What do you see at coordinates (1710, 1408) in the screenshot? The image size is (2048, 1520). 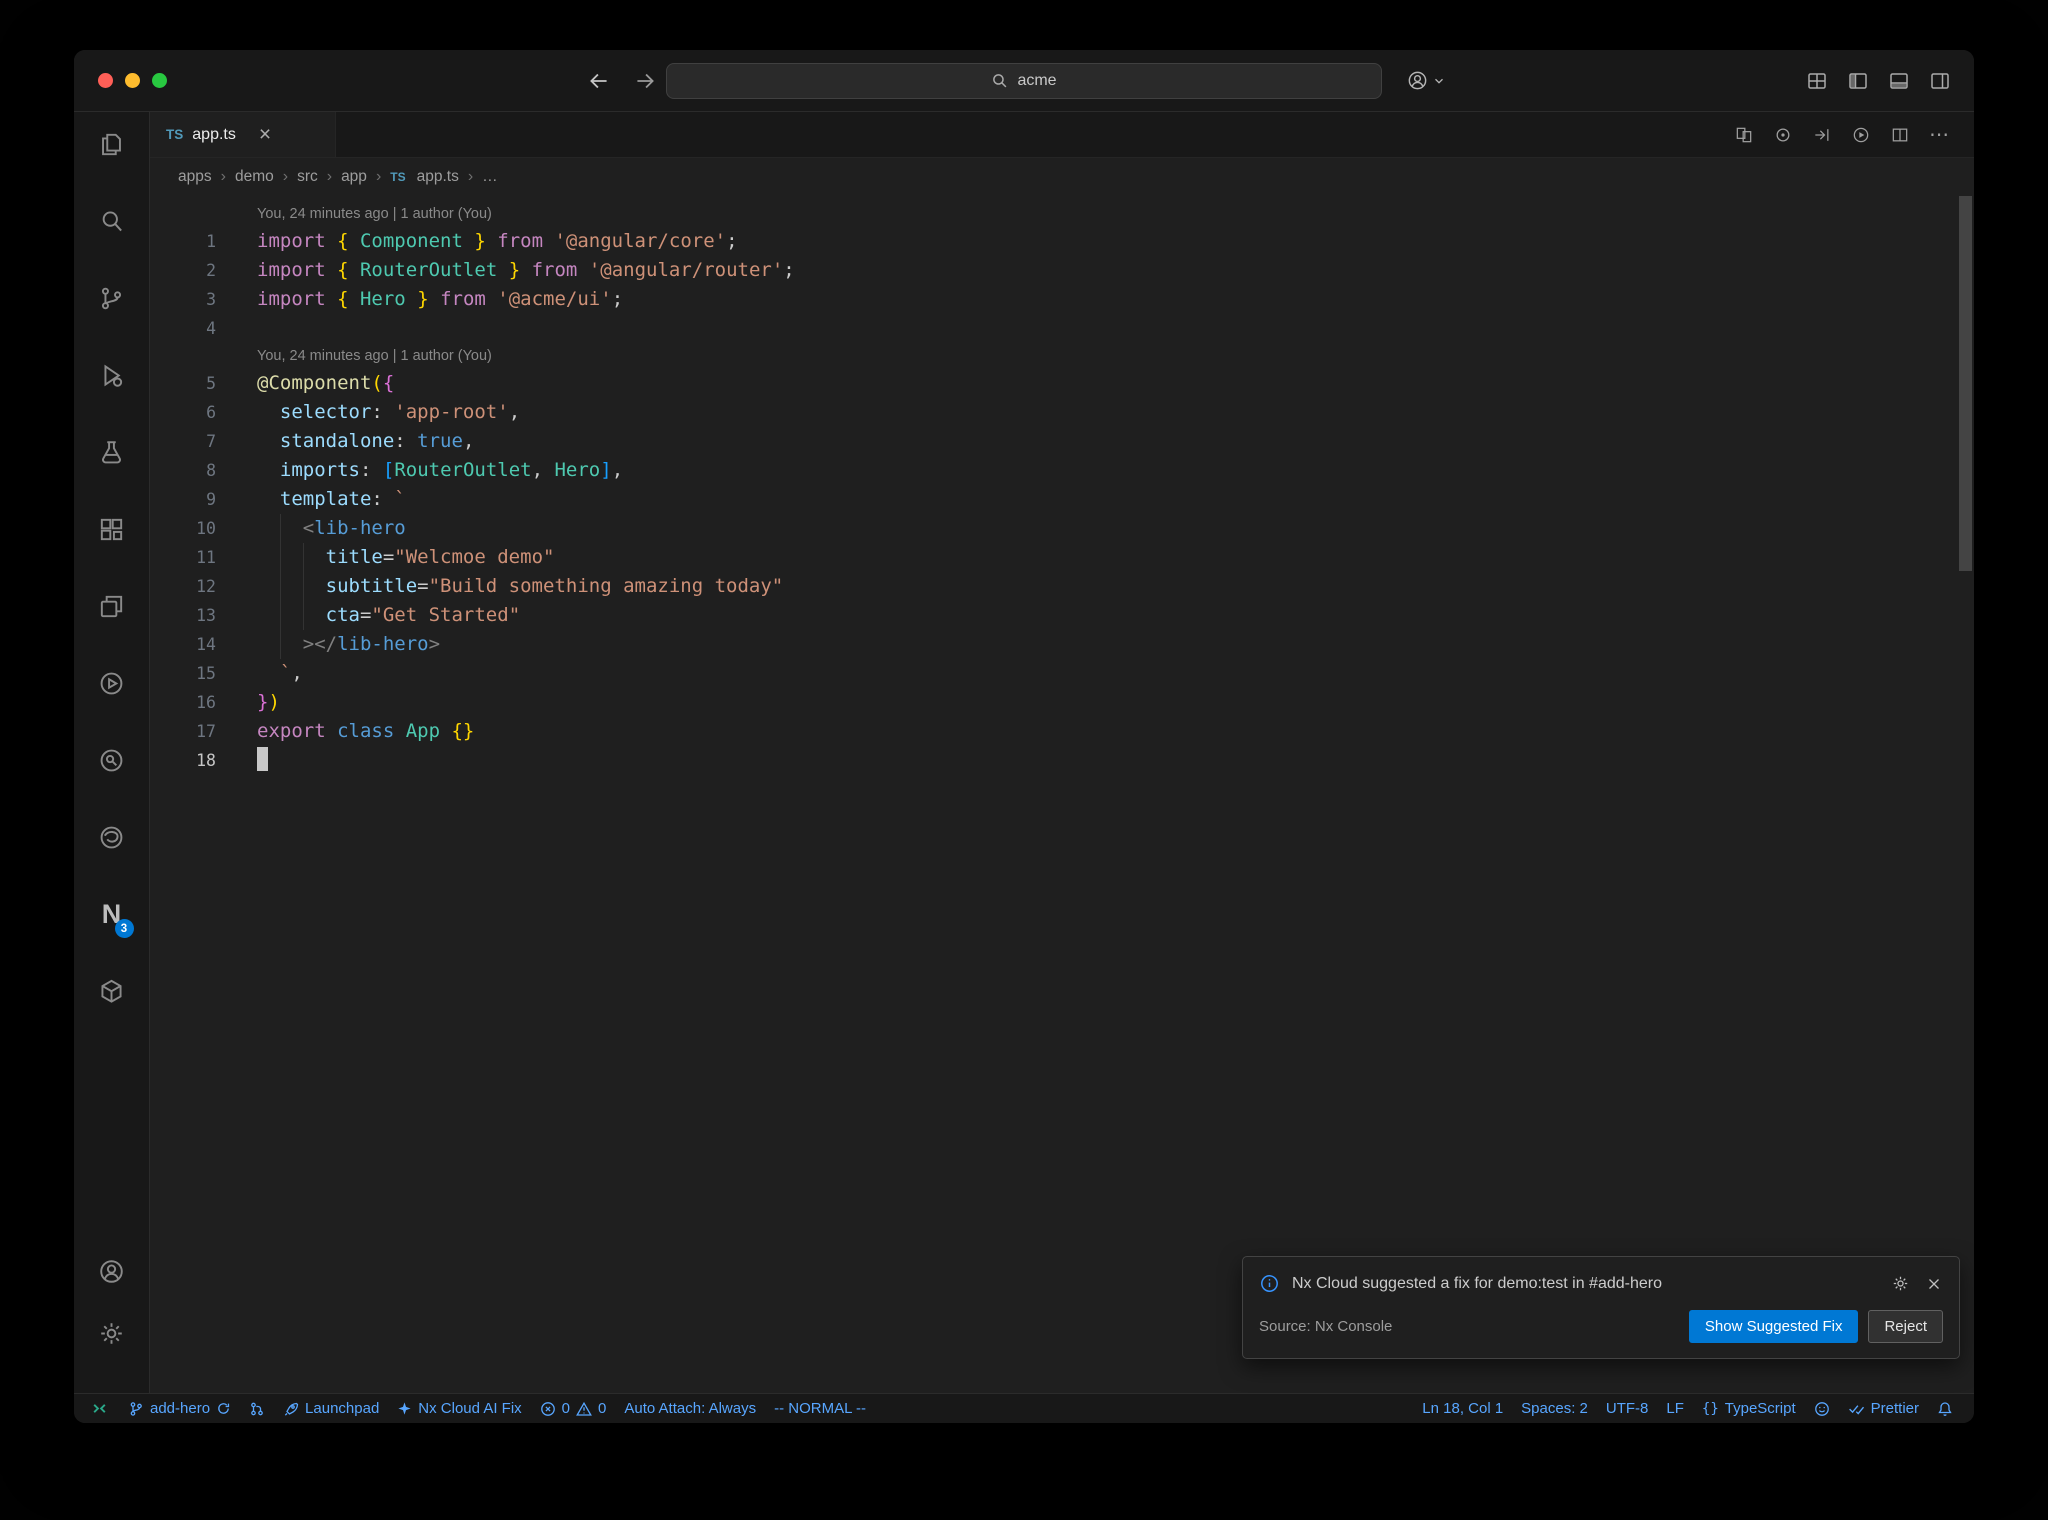 I see `braces-icon: {}` at bounding box center [1710, 1408].